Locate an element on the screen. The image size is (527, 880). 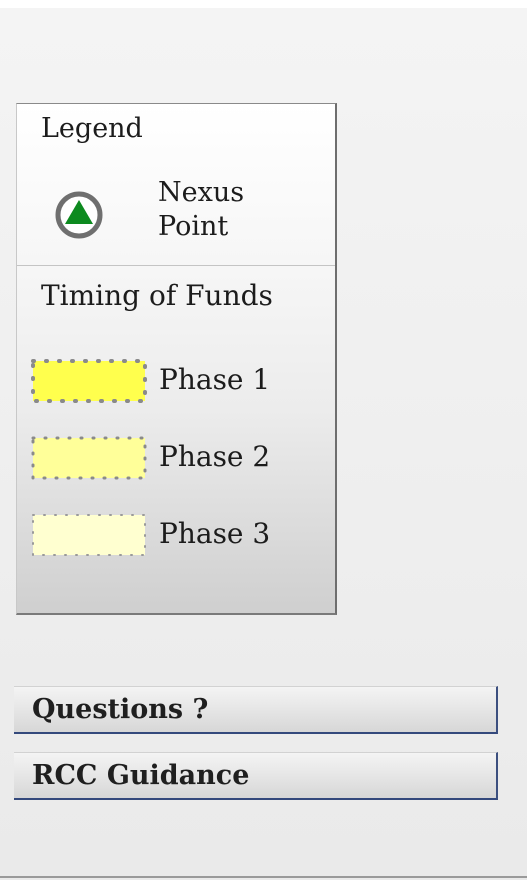
rcc-guidance-button: RCC Guidance is located at coordinates (256, 776).